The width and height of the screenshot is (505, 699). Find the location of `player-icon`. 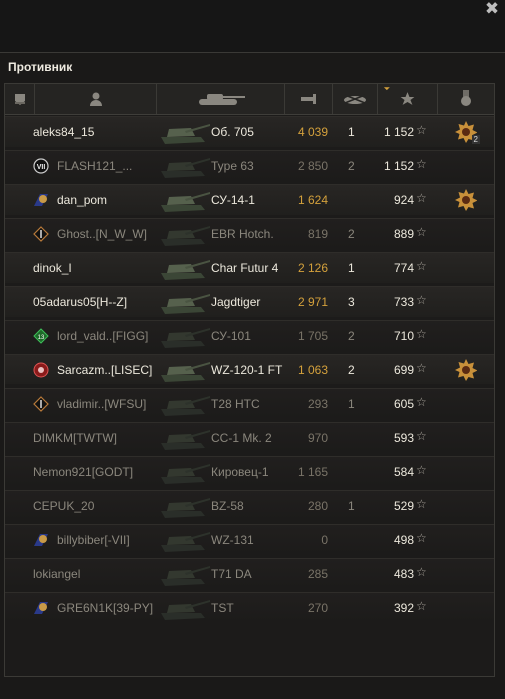

player-icon is located at coordinates (96, 99).